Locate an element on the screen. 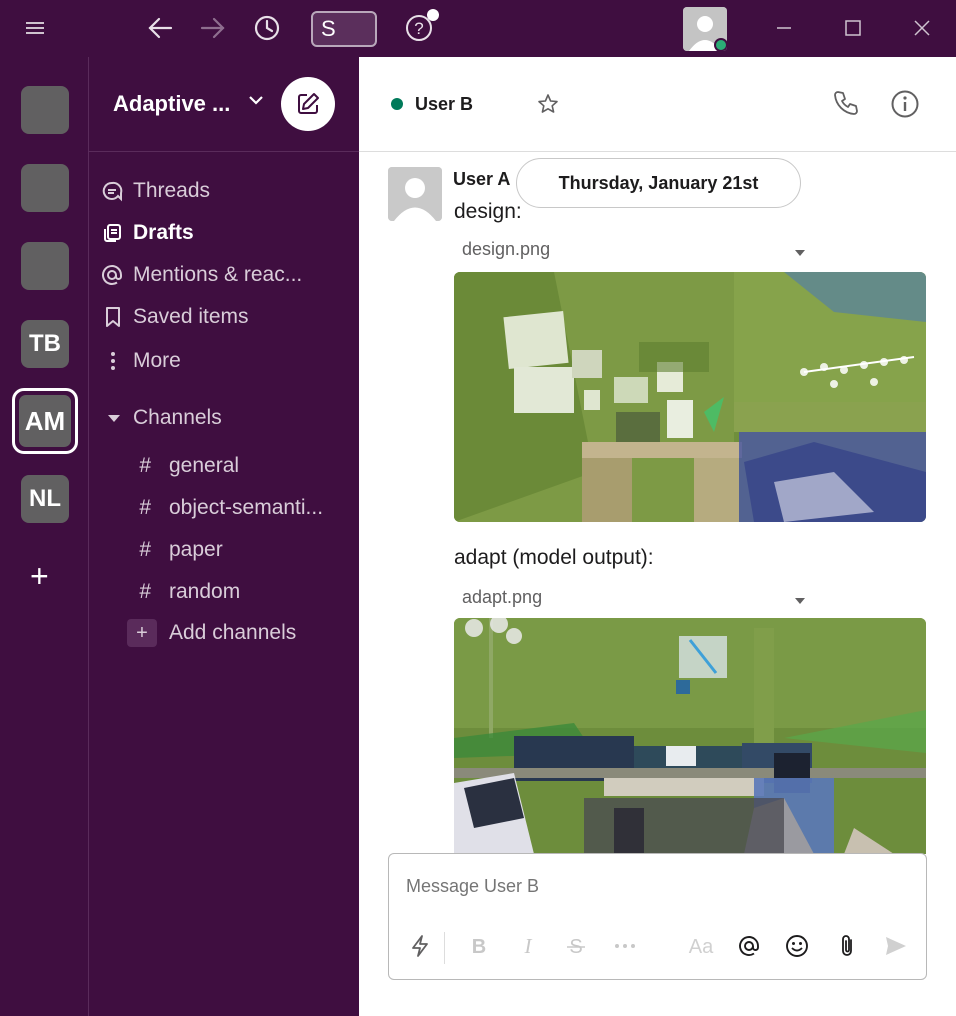 The height and width of the screenshot is (1016, 956). chevron-down-icon is located at coordinates (256, 102).